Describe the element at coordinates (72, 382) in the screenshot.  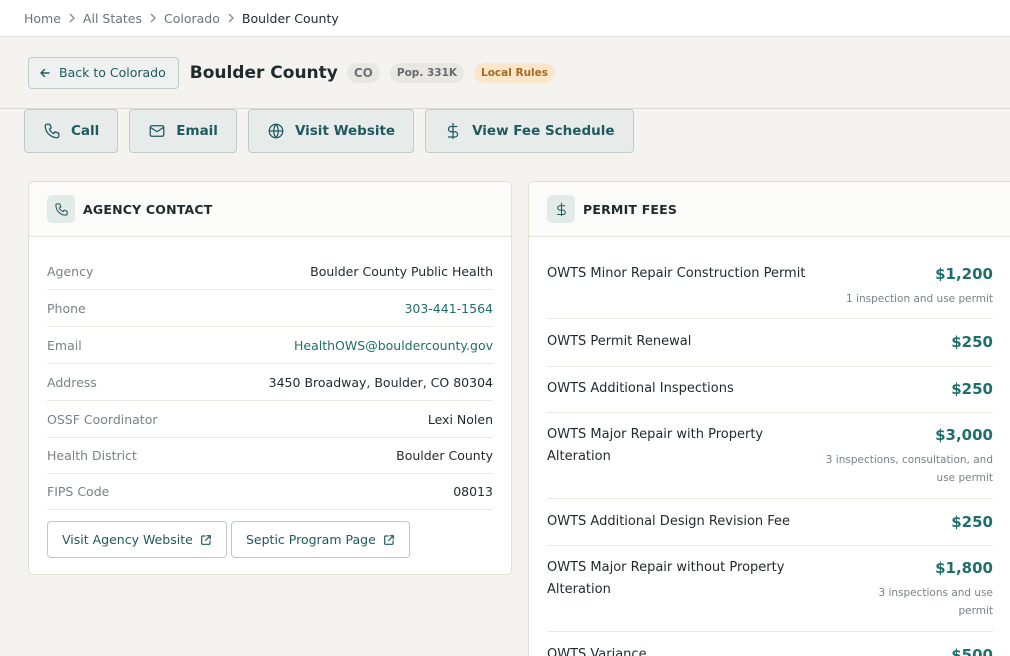
I see `contact-label: Address` at that location.